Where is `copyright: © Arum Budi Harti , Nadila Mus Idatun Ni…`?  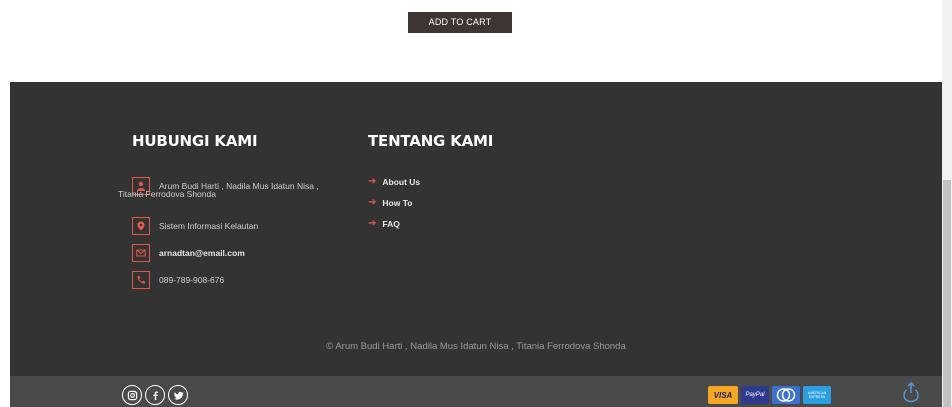
copyright: © Arum Budi Harti , Nadila Mus Idatun Ni… is located at coordinates (476, 346).